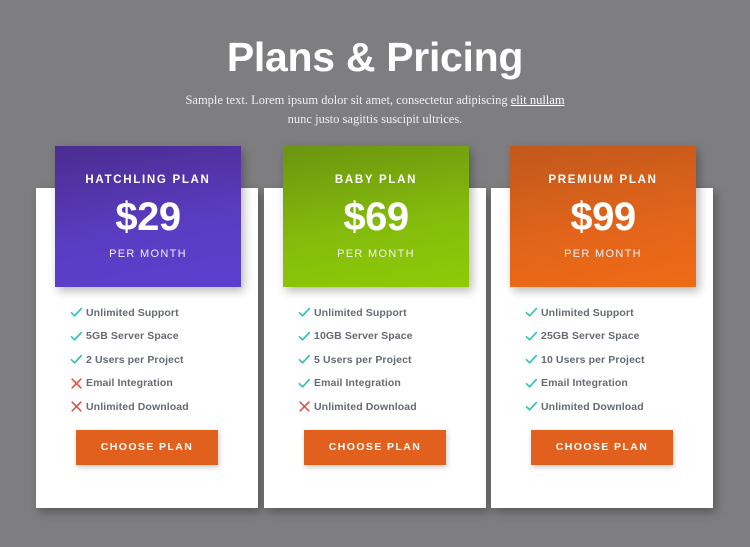  I want to click on feature-item: 10 Users per Project, so click(602, 360).